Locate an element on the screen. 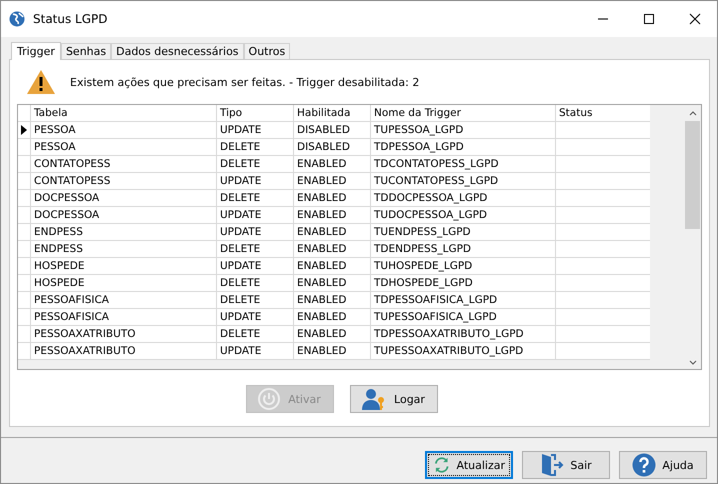 The height and width of the screenshot is (484, 718). tab: Senhas is located at coordinates (86, 51).